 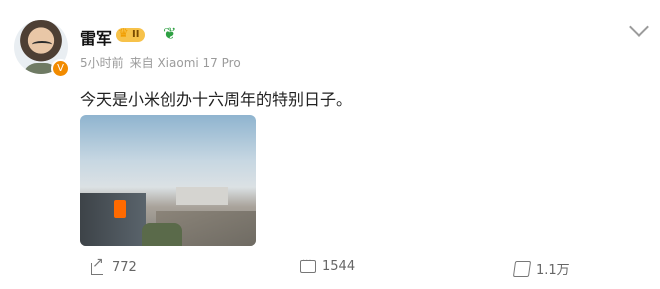 I want to click on comment-icon, so click(x=308, y=264).